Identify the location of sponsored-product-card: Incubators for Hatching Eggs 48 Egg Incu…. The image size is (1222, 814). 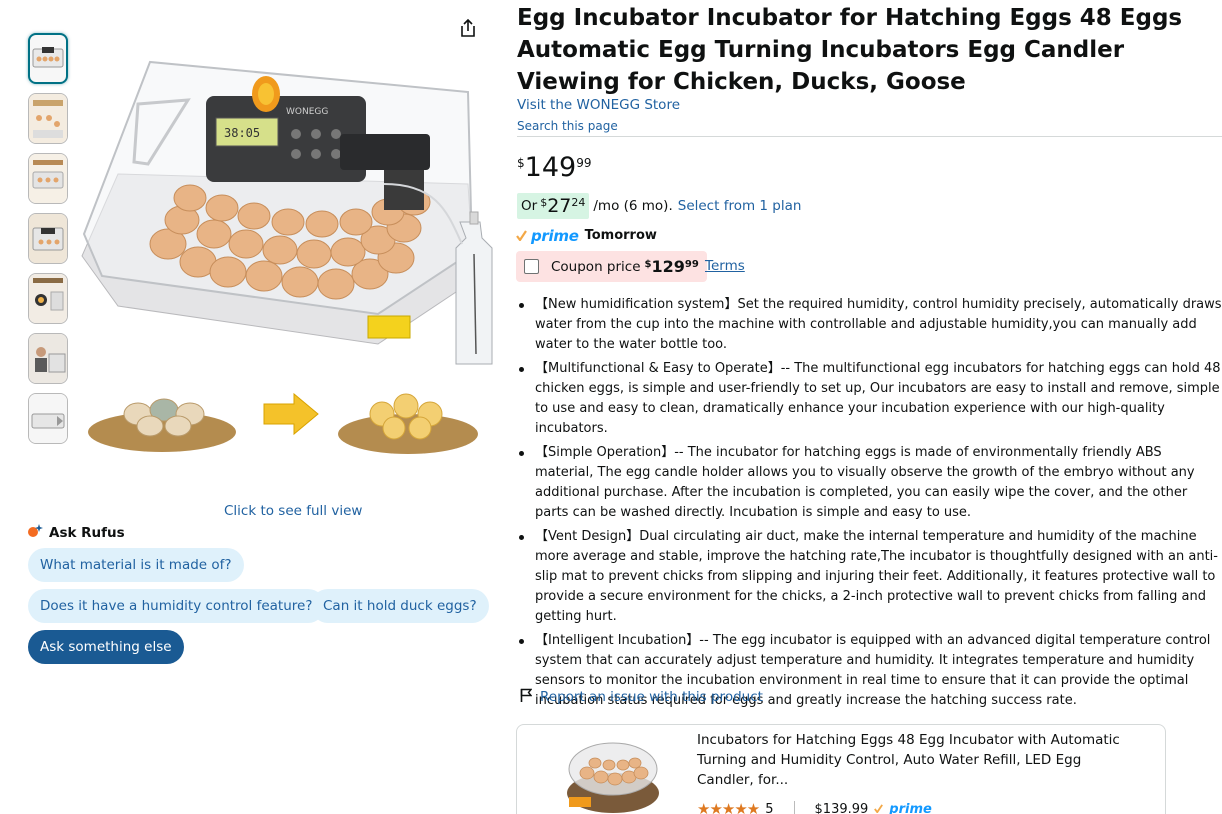
(841, 769).